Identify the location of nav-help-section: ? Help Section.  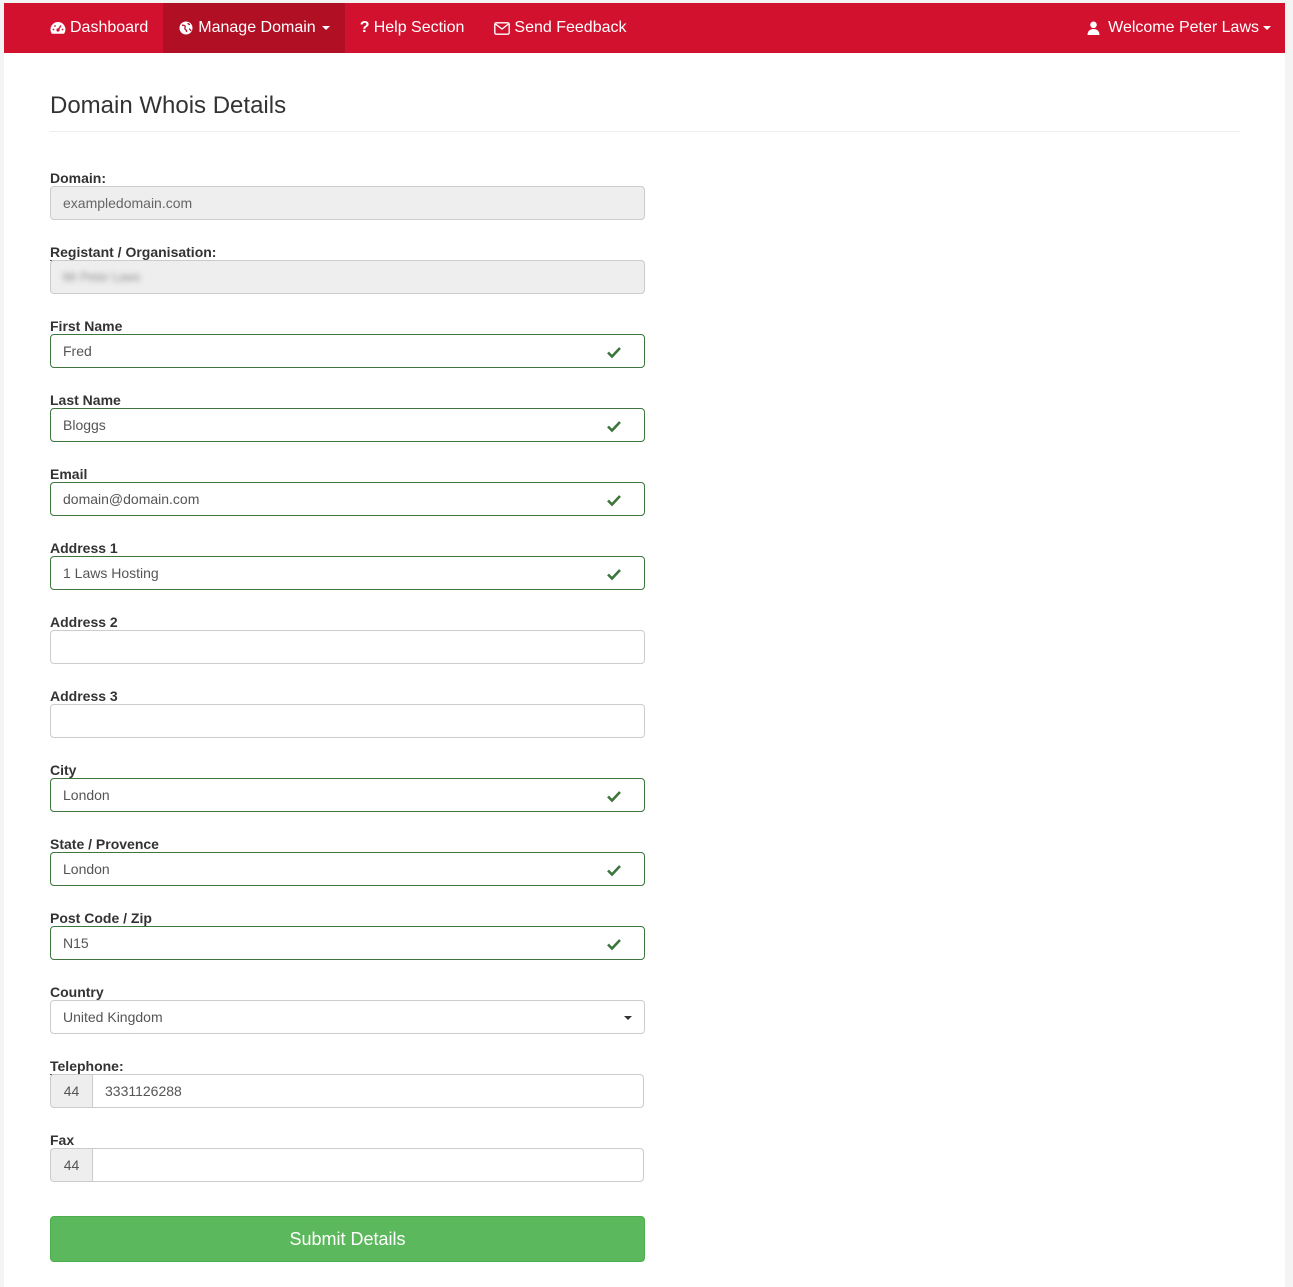
(412, 28).